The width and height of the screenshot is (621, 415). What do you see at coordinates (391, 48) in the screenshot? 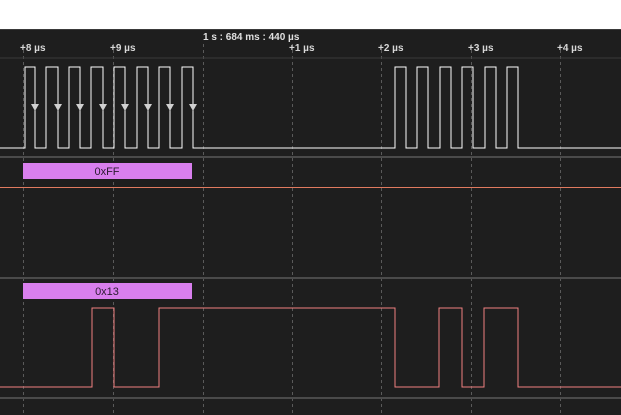
I see `tick-label-plus-2us: +2 µs` at bounding box center [391, 48].